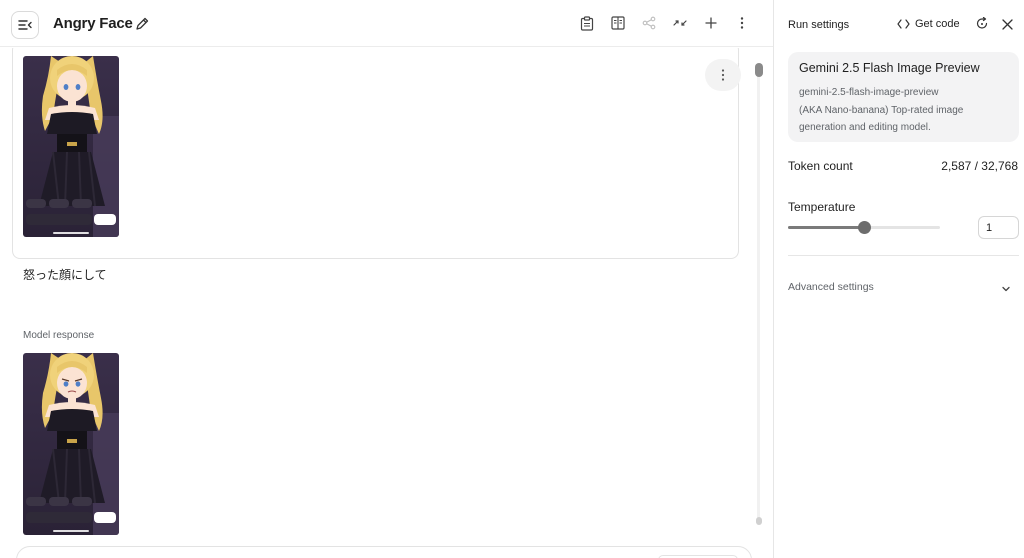 This screenshot has width=1024, height=558. What do you see at coordinates (903, 24) in the screenshot?
I see `code-brackets-icon` at bounding box center [903, 24].